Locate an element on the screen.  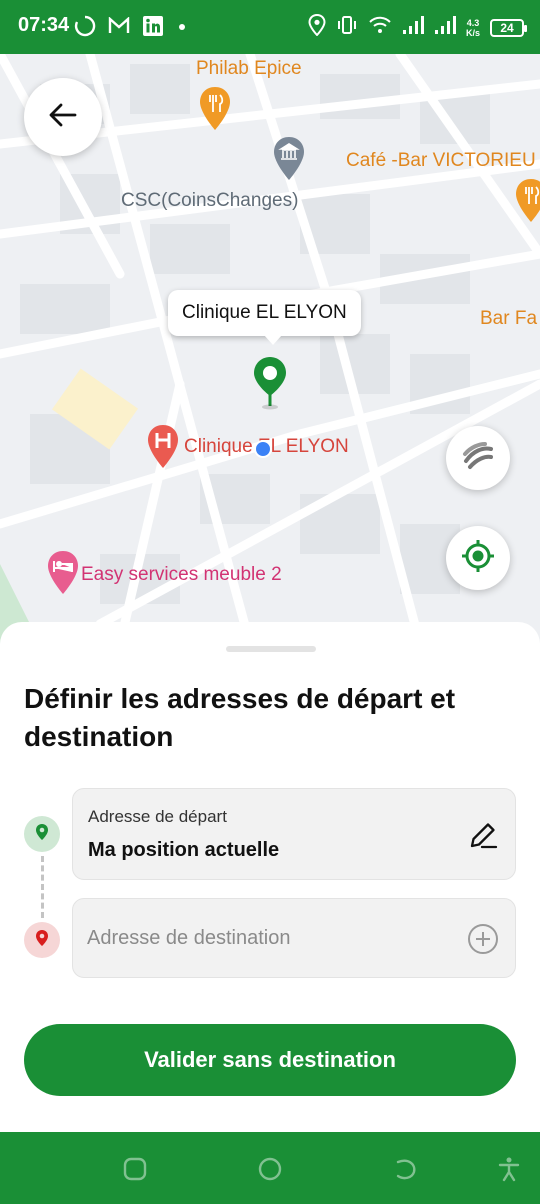
globe-layers-icon is located at coordinates (478, 458).